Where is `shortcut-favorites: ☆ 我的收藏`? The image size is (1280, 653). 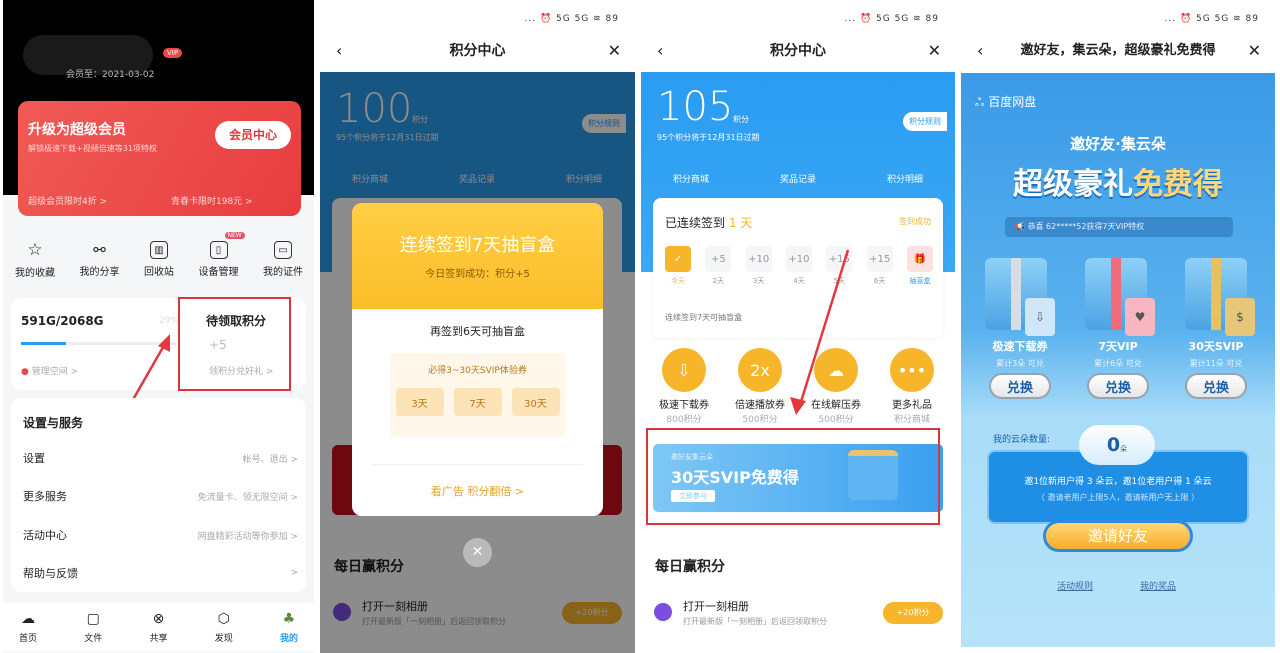 shortcut-favorites: ☆ 我的收藏 is located at coordinates (35, 259).